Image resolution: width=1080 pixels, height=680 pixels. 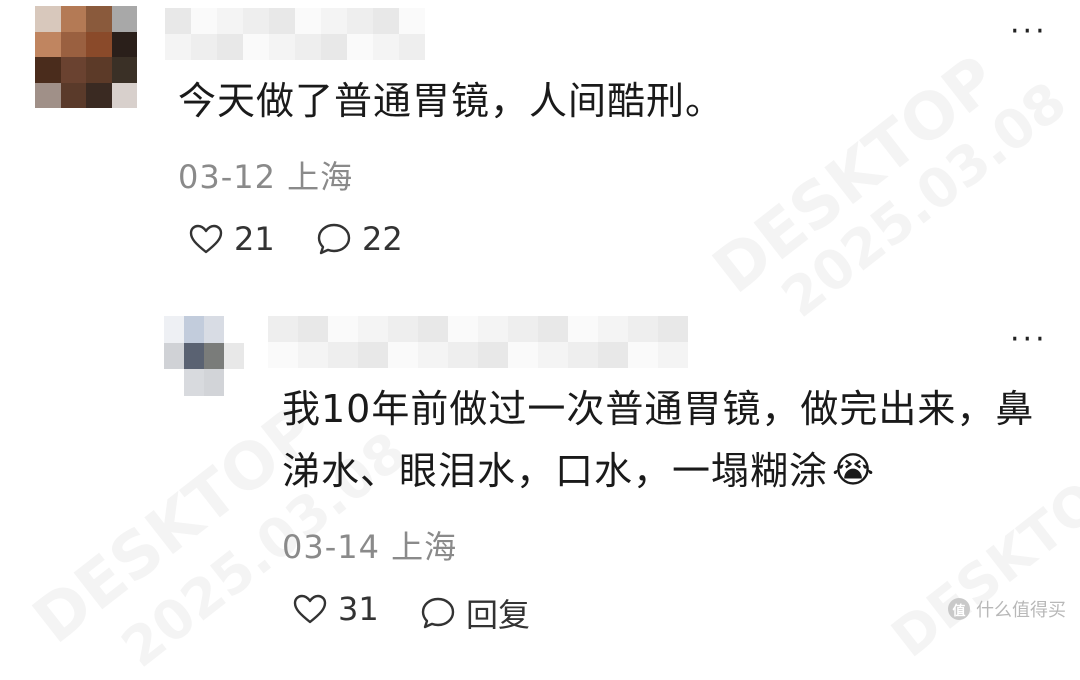 What do you see at coordinates (924, 200) in the screenshot?
I see `watermark-date: 2025.03.08` at bounding box center [924, 200].